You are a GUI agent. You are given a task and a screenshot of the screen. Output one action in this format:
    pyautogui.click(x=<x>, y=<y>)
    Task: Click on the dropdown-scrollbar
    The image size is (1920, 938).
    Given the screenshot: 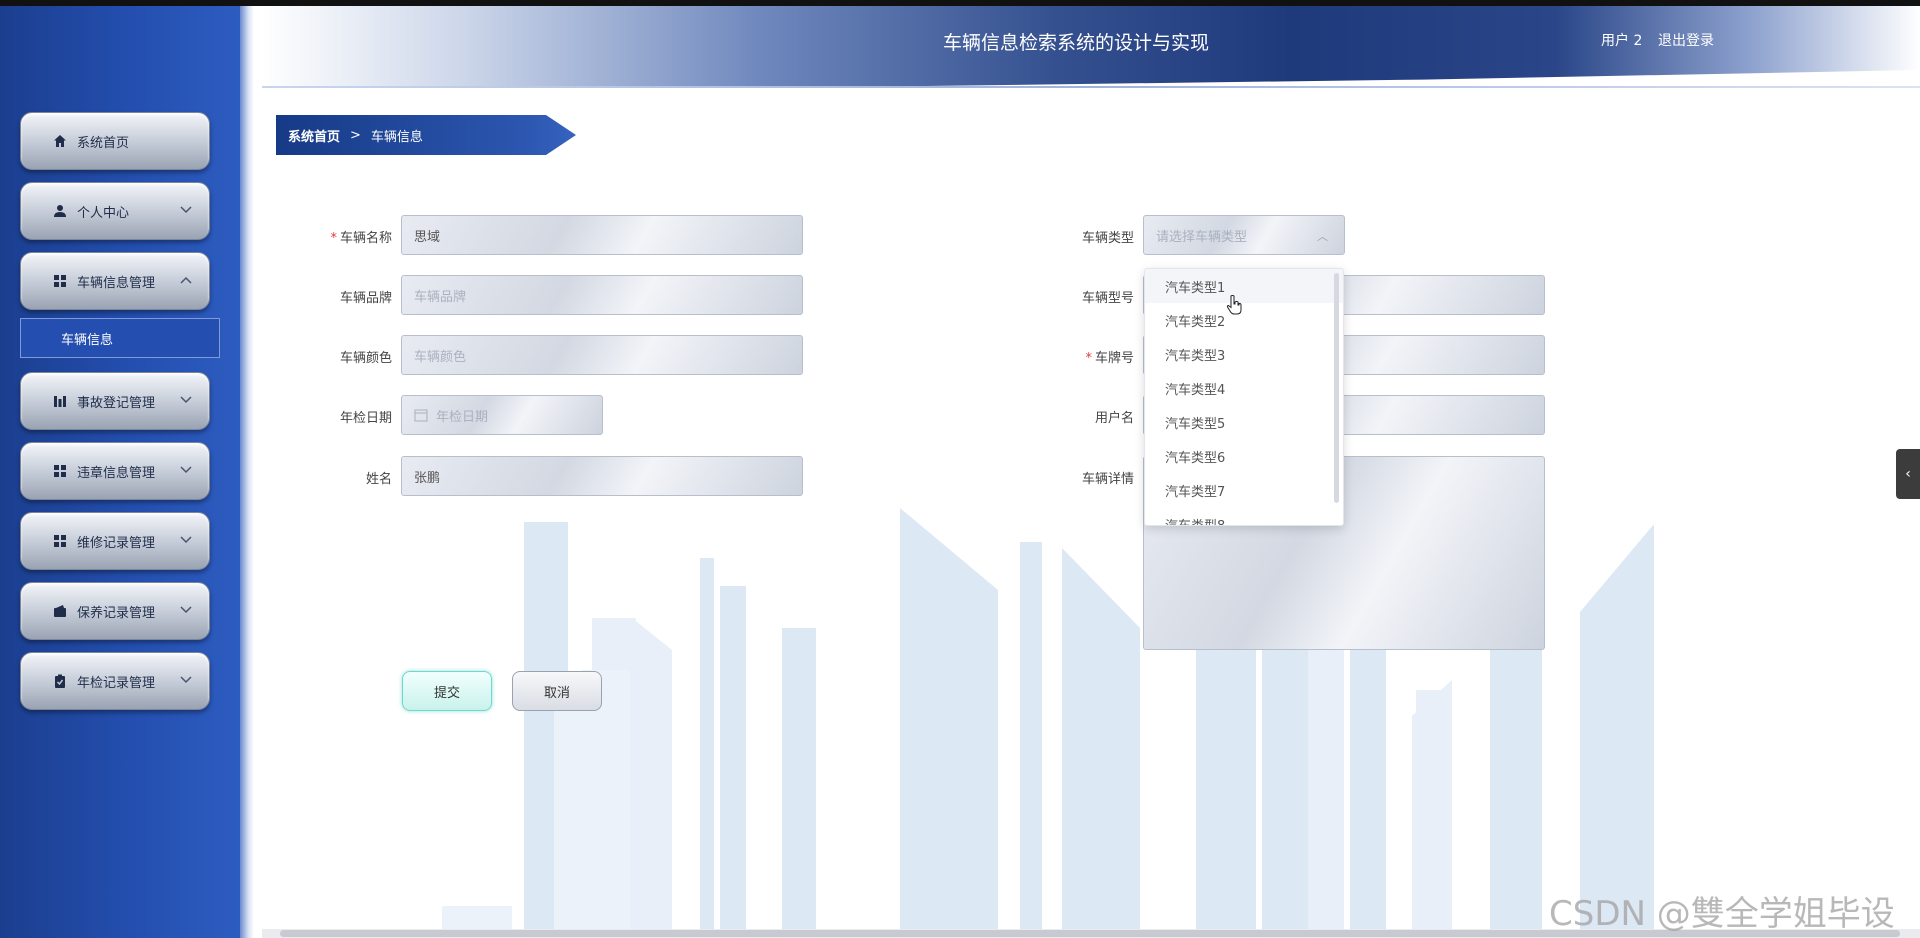 What is the action you would take?
    pyautogui.click(x=1336, y=388)
    